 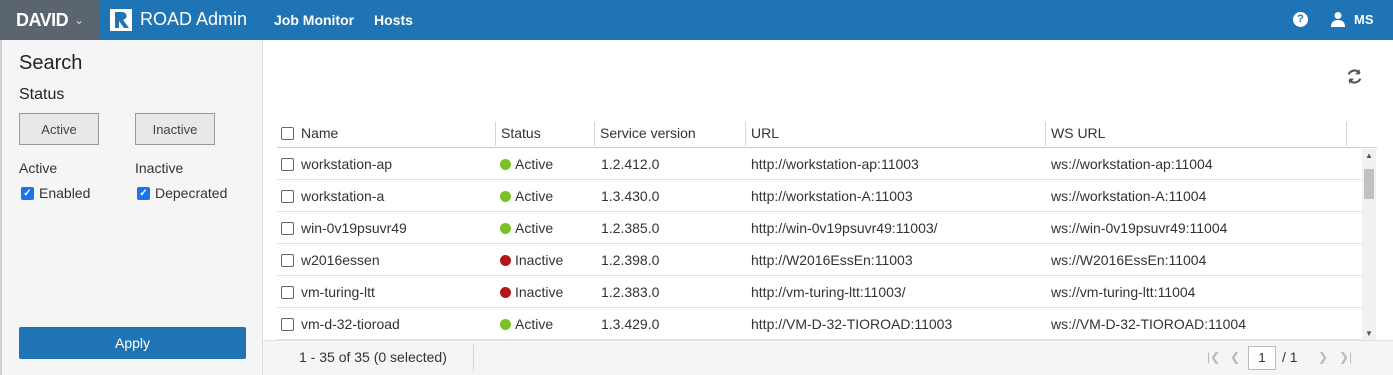 I want to click on inactive-filter-button: Inactive, so click(x=175, y=129).